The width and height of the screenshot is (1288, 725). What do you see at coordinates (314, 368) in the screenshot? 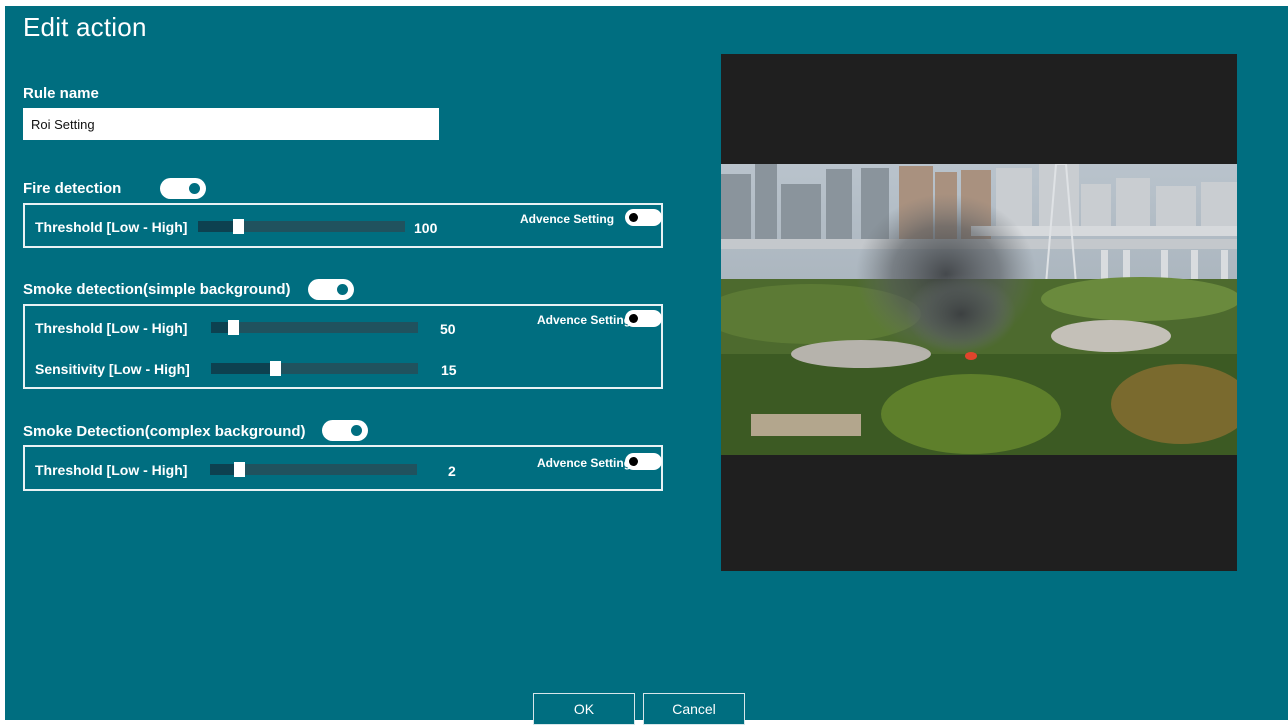
I see `smoke-simple-sensitivity-slider` at bounding box center [314, 368].